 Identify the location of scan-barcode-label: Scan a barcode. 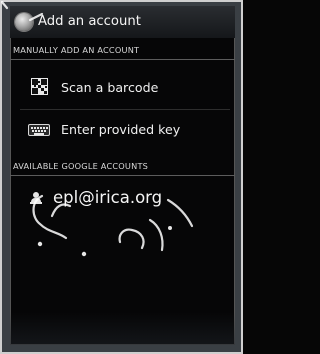
(110, 87).